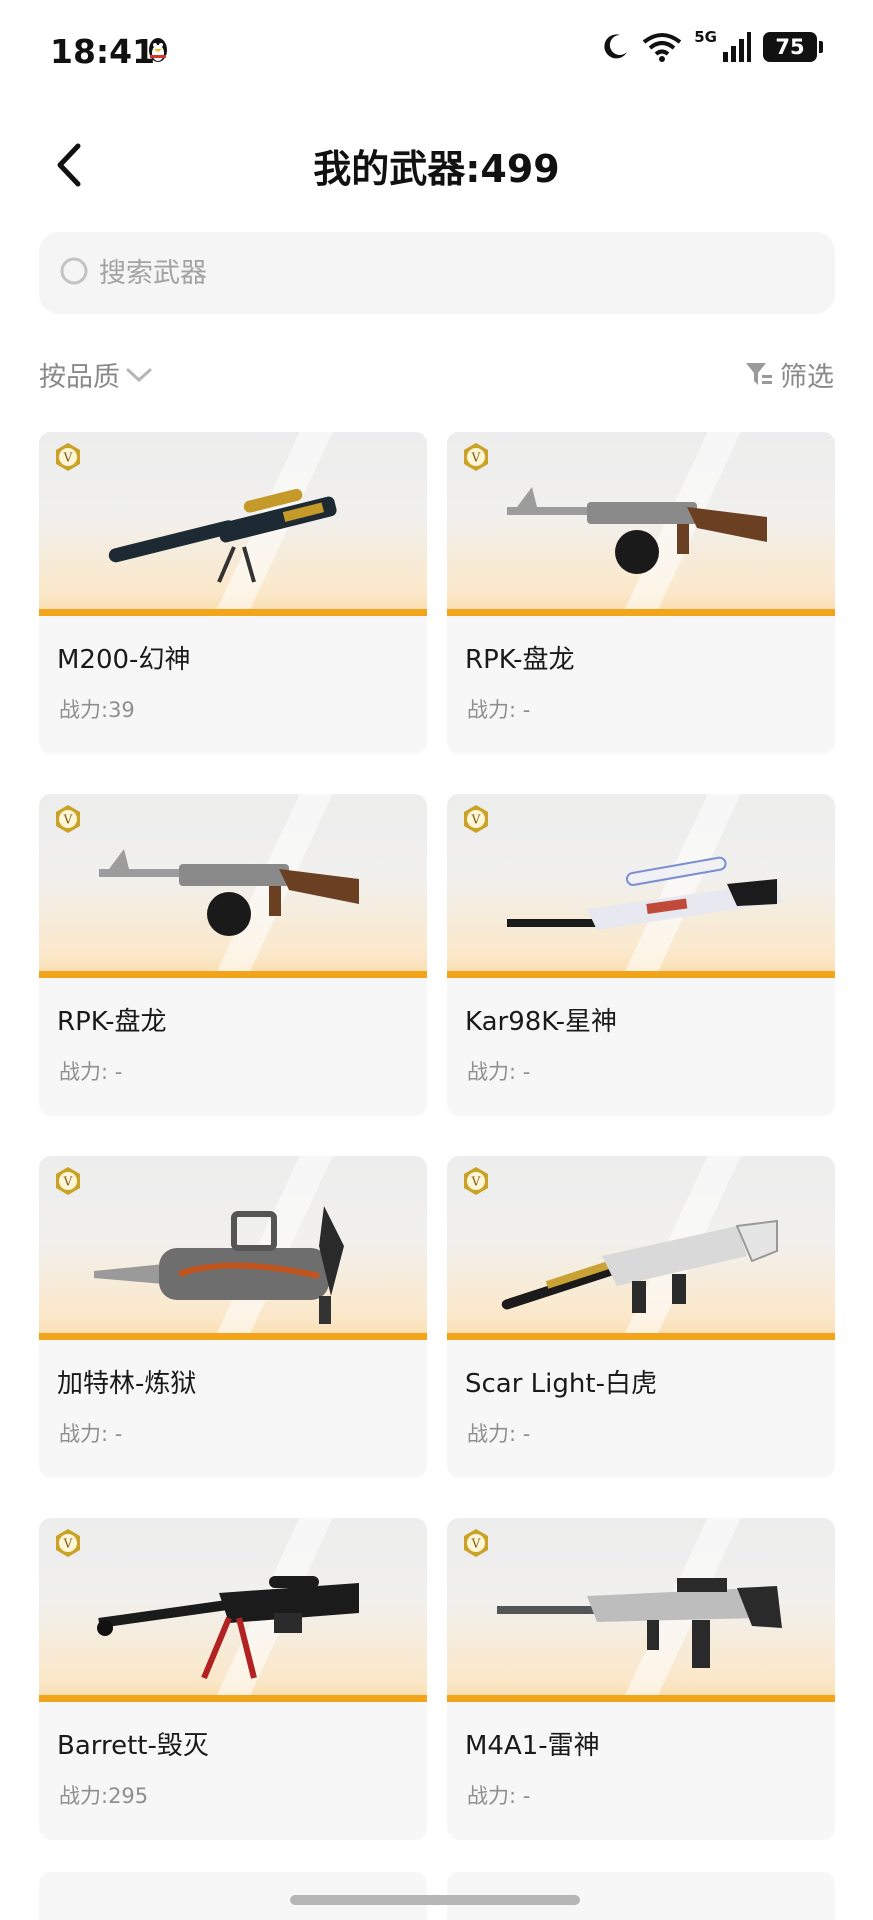 Image resolution: width=873 pixels, height=1920 pixels. Describe the element at coordinates (79, 377) in the screenshot. I see `sort-label: 按品质` at that location.